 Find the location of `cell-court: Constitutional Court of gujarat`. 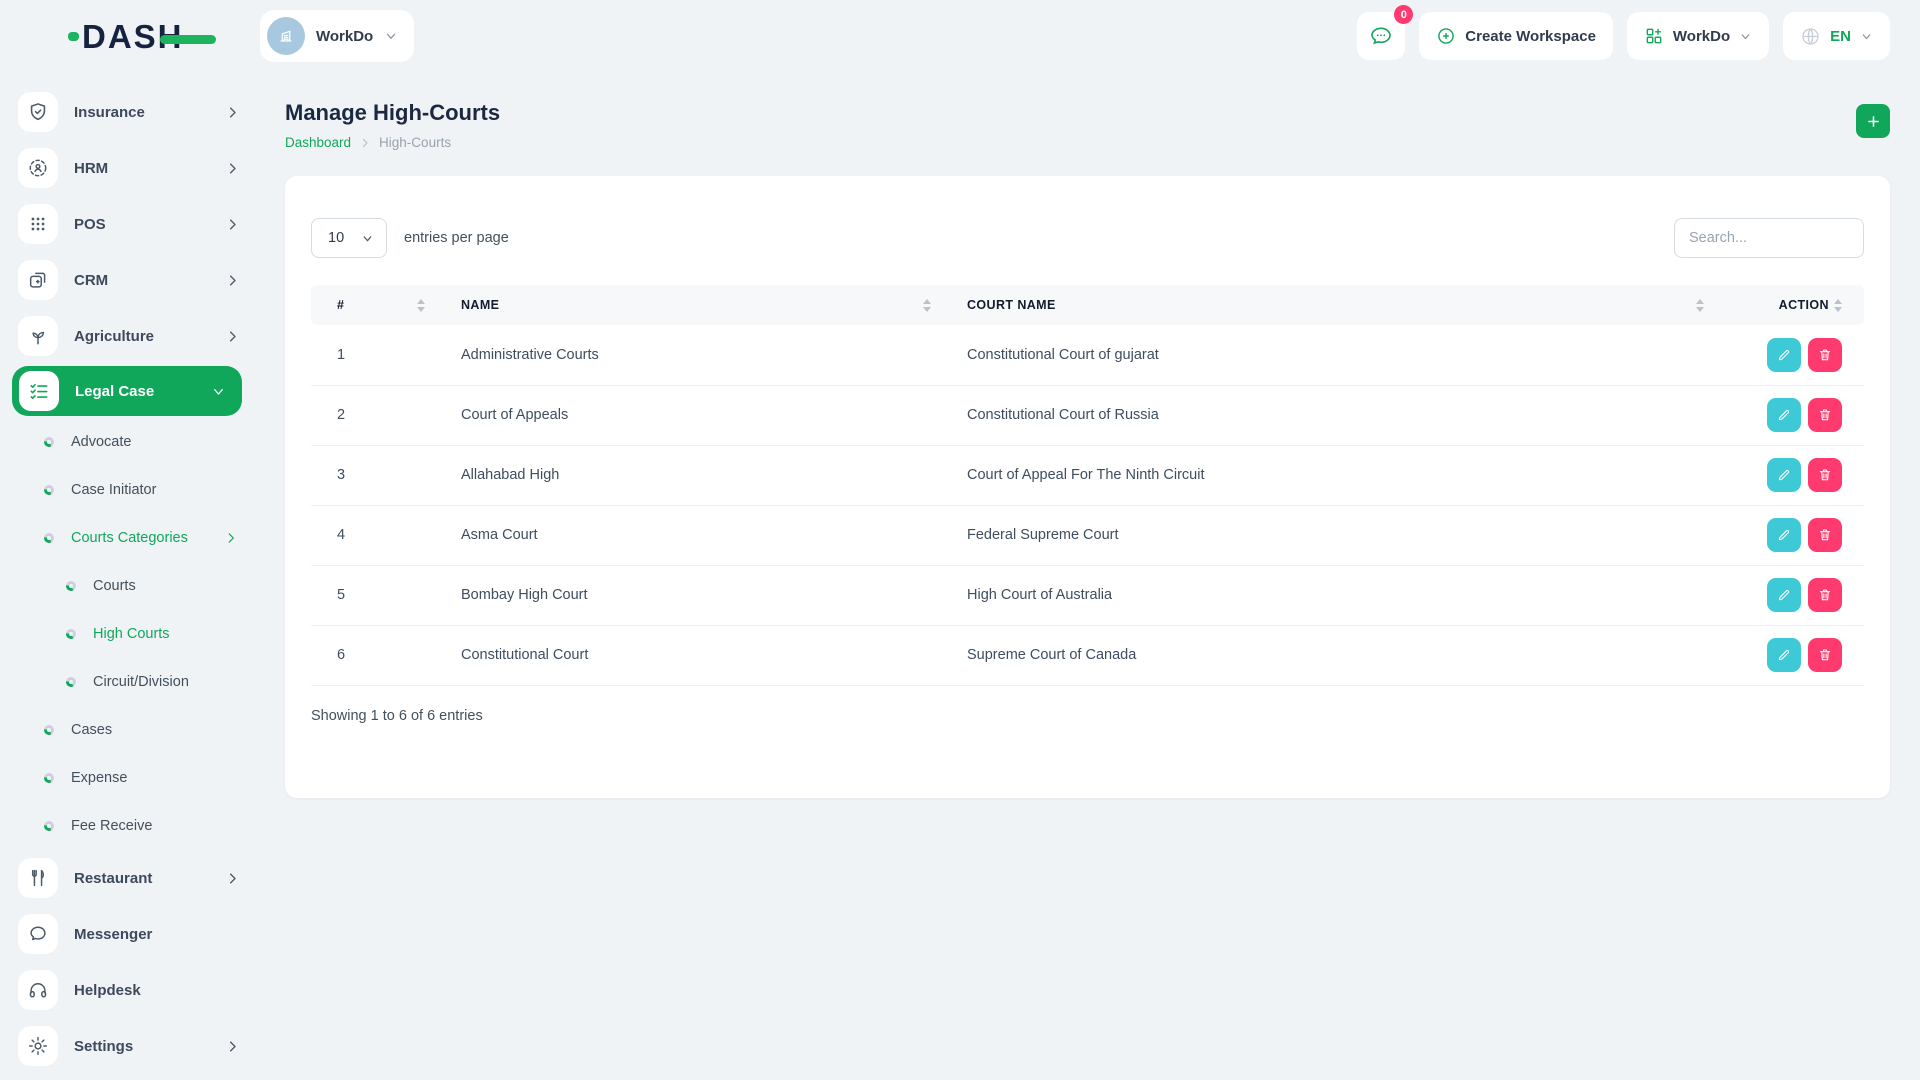

cell-court: Constitutional Court of gujarat is located at coordinates (1327, 355).